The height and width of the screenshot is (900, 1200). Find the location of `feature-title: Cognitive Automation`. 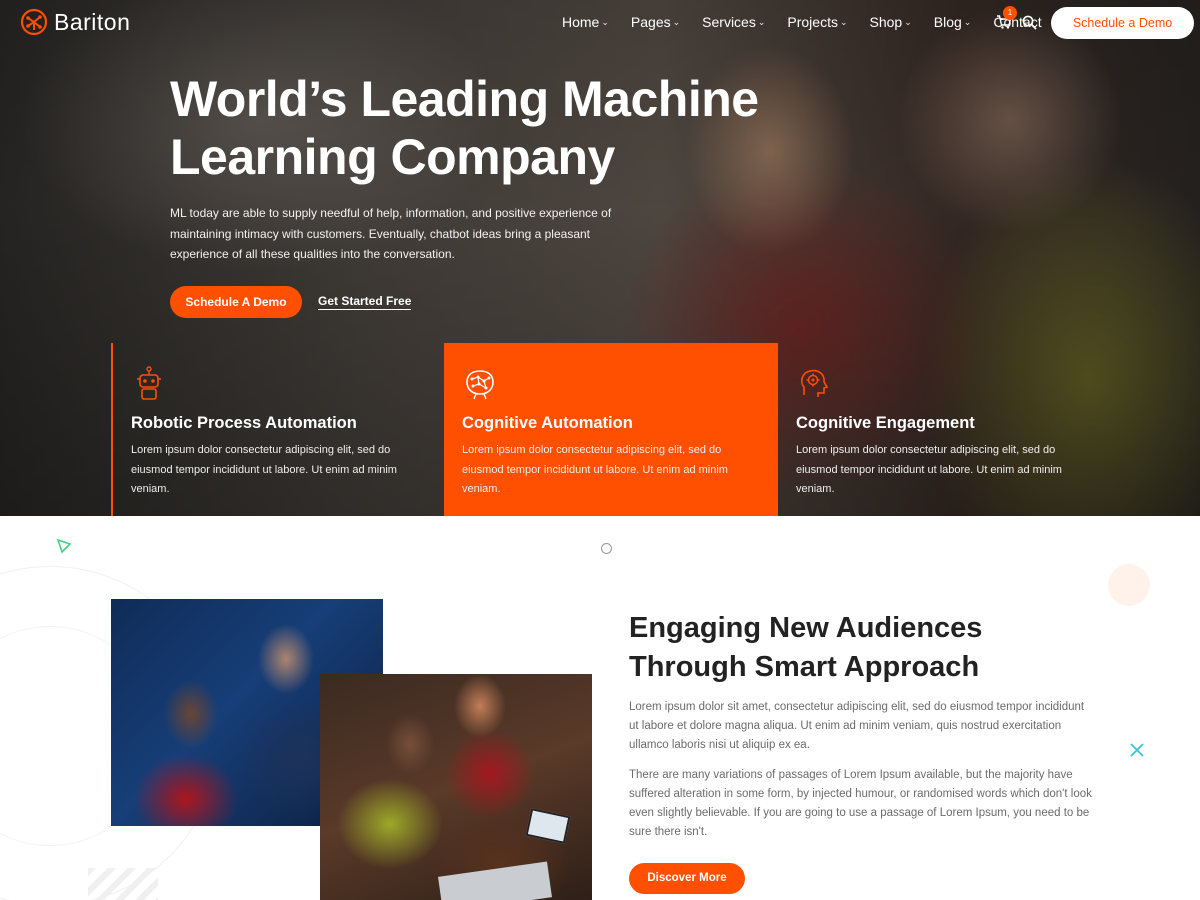

feature-title: Cognitive Automation is located at coordinates (547, 423).